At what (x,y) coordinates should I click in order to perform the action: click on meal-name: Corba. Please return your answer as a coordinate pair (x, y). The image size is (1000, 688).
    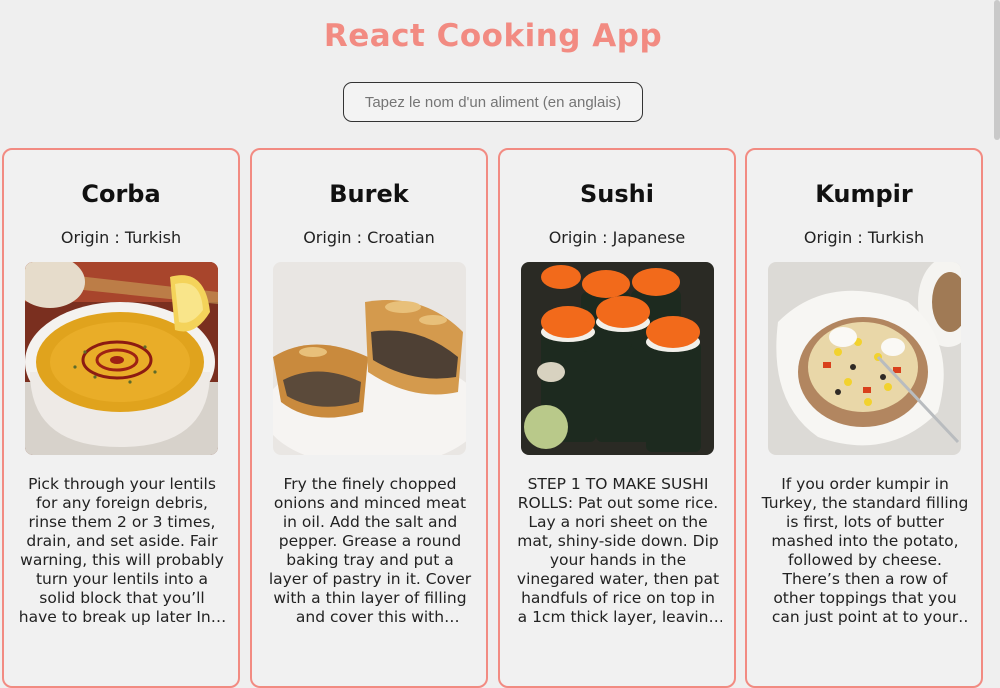
    Looking at the image, I should click on (121, 194).